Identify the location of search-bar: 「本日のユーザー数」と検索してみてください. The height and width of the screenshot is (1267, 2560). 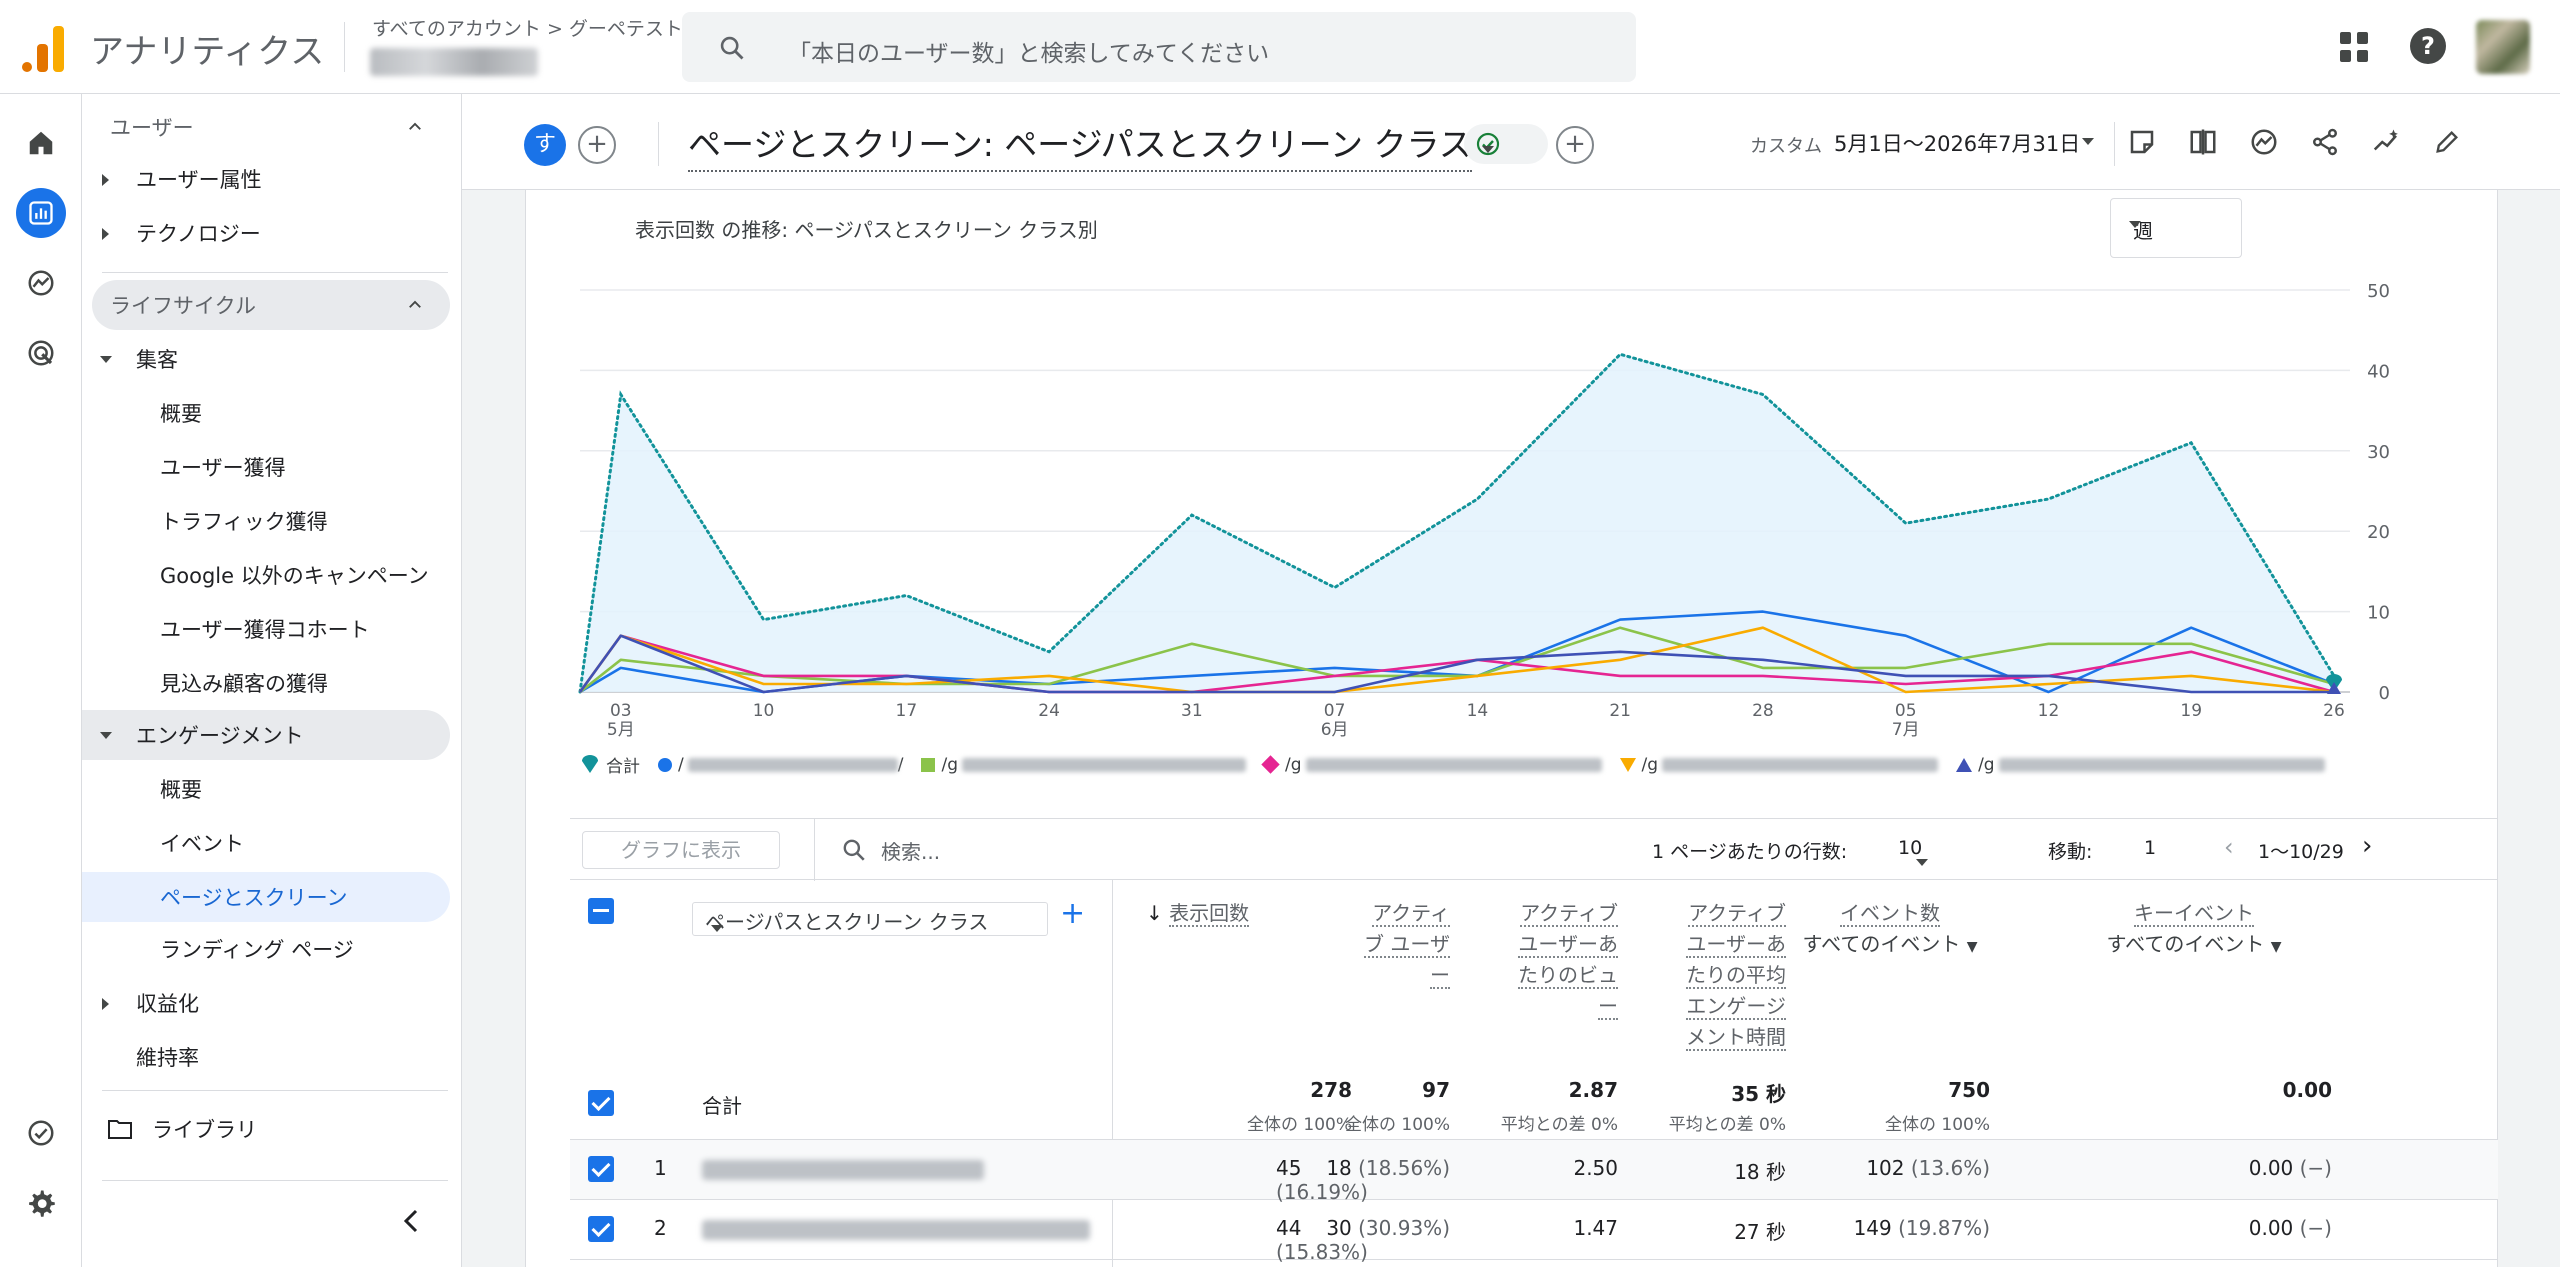
(1159, 47).